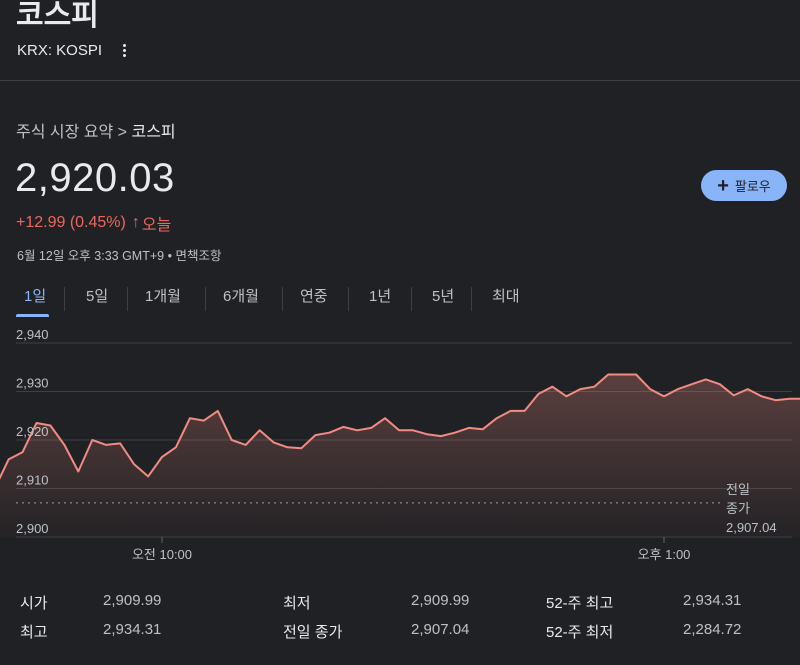 This screenshot has width=800, height=665. I want to click on prev-close-label-2: 종가, so click(738, 508).